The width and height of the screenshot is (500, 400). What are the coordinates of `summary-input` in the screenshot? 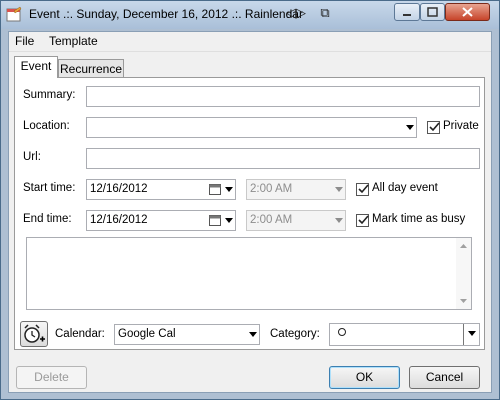 It's located at (283, 96).